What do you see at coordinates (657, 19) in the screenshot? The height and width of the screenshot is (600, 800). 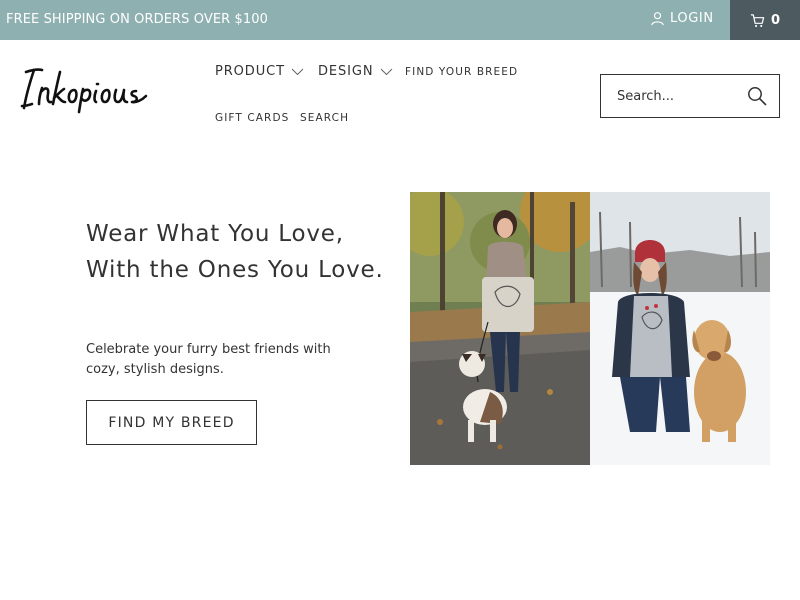 I see `user-icon` at bounding box center [657, 19].